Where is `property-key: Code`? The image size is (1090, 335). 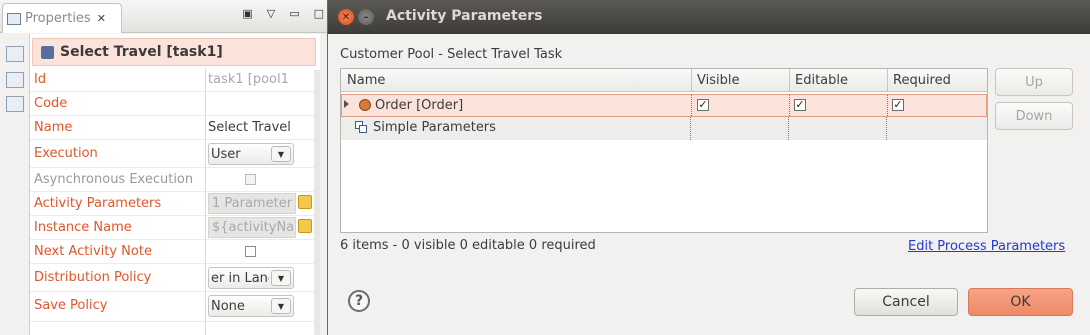 property-key: Code is located at coordinates (51, 103).